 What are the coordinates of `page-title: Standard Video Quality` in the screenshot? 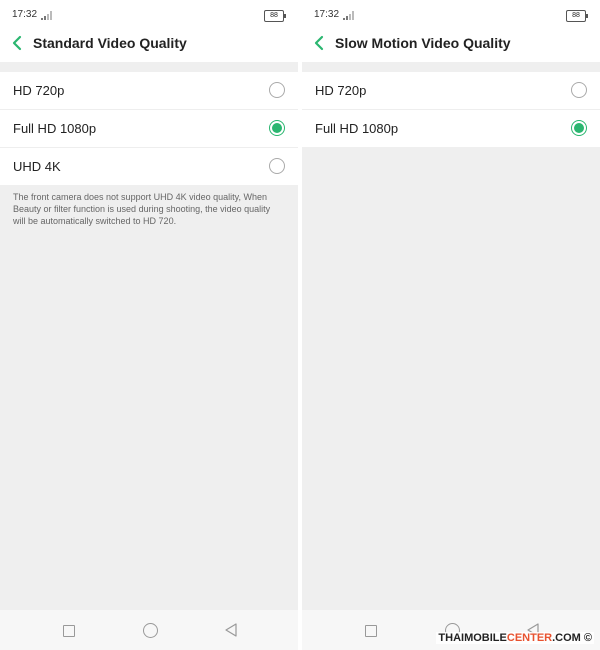 It's located at (110, 43).